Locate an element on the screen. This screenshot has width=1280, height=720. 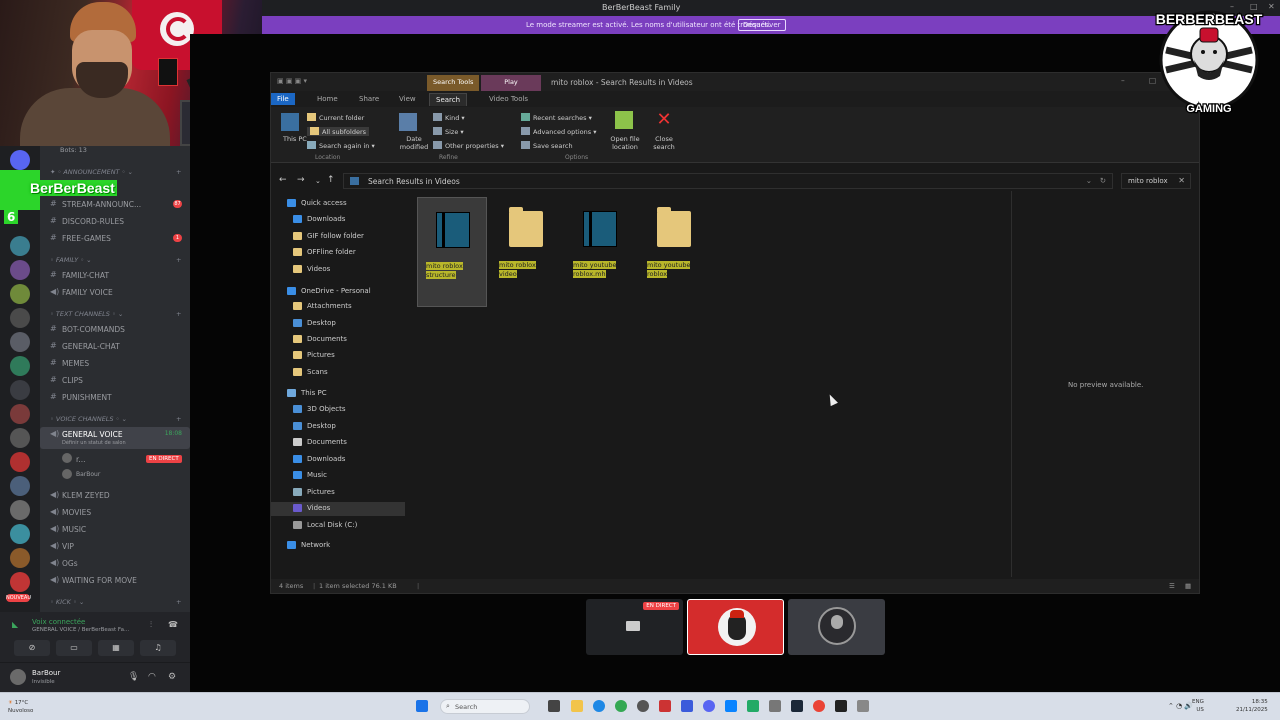
kind-button: Kind ▾ is located at coordinates (449, 117).